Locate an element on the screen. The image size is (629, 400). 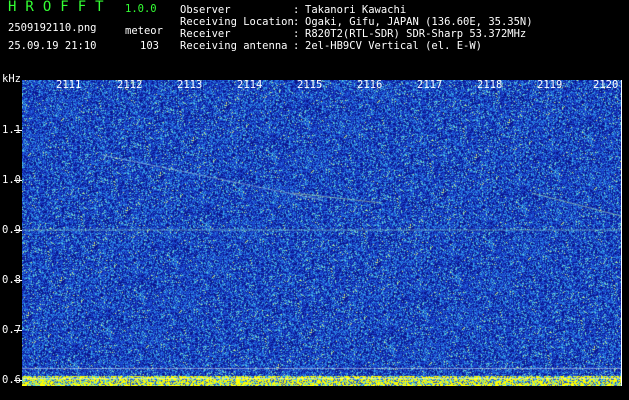
x-tick-2114: 2114 is located at coordinates (250, 85).